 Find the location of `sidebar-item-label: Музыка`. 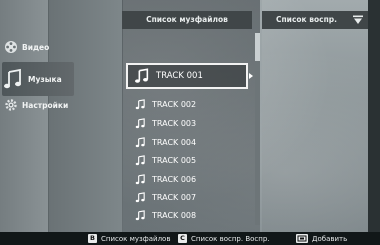

sidebar-item-label: Музыка is located at coordinates (45, 79).